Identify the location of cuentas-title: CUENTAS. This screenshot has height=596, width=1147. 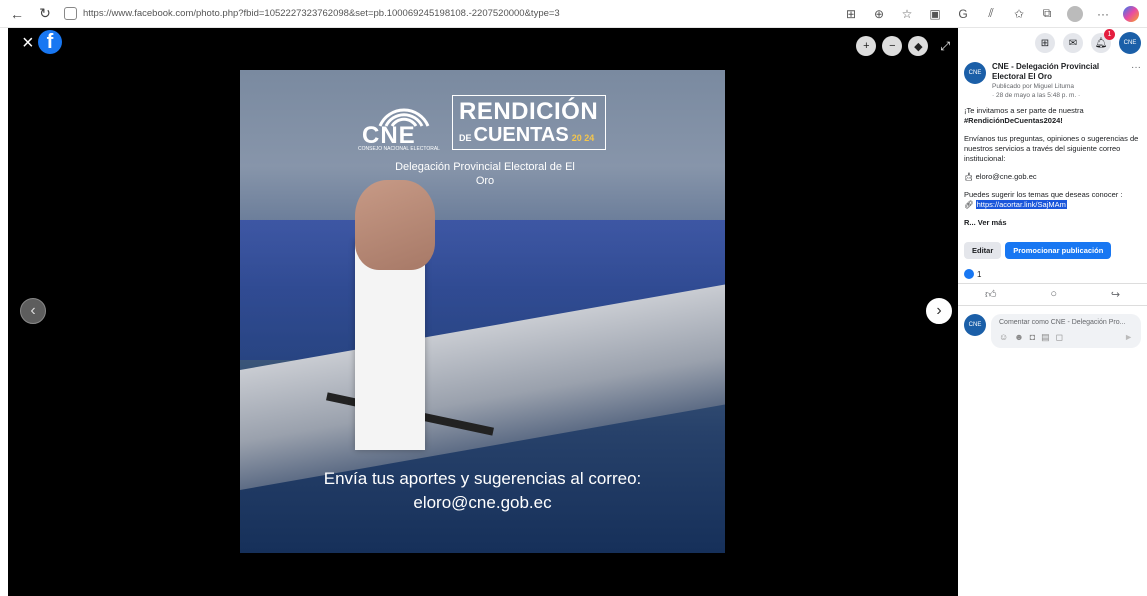
(521, 135).